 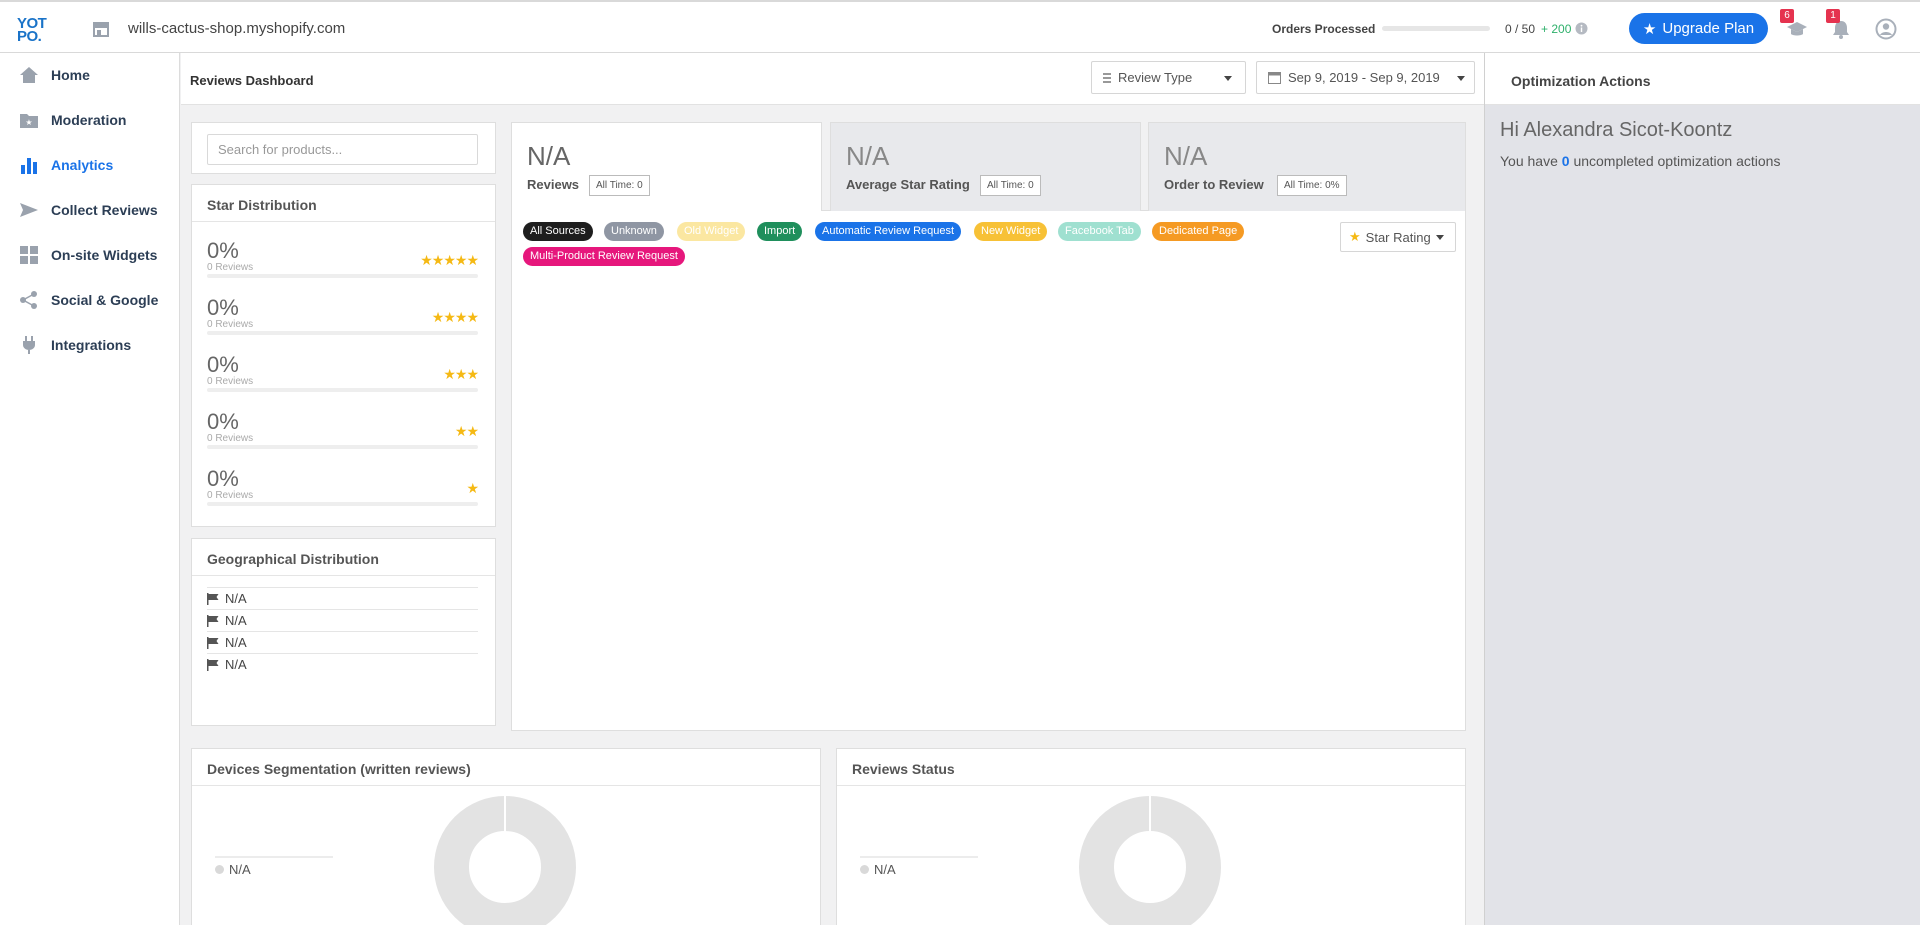 I want to click on review-type-dropdown: Review Type, so click(x=1168, y=77).